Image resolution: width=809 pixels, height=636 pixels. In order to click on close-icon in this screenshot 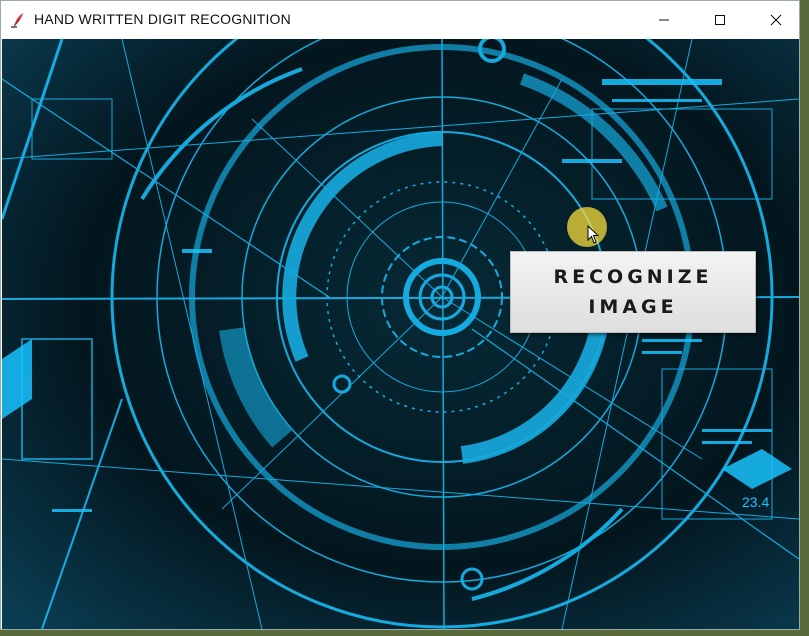, I will do `click(776, 20)`.